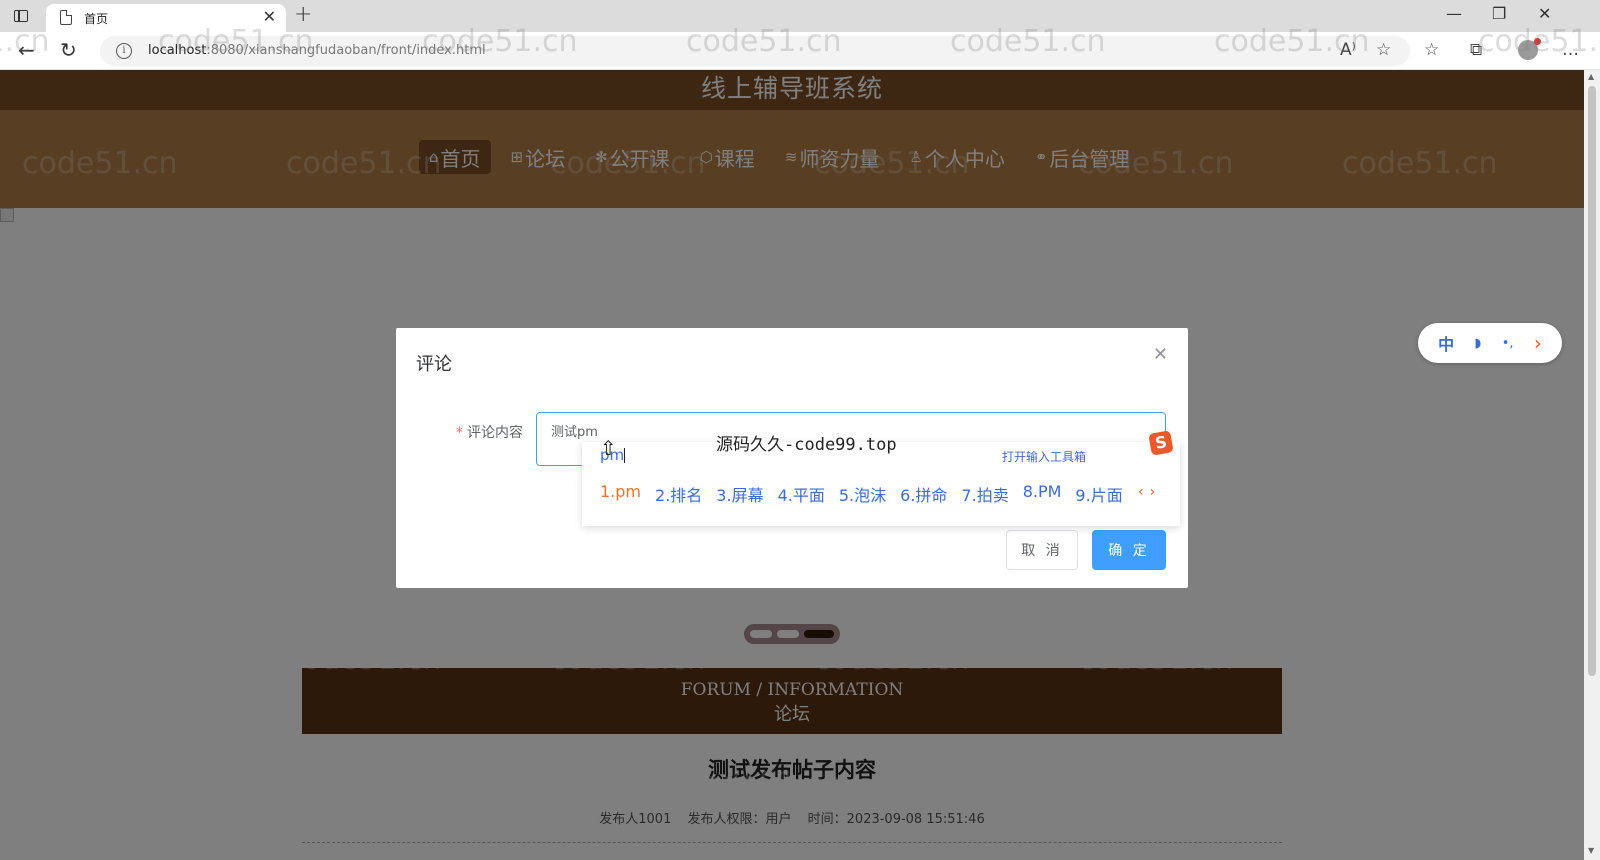 The height and width of the screenshot is (860, 1600). Describe the element at coordinates (26, 50) in the screenshot. I see `back-icon: ←` at that location.